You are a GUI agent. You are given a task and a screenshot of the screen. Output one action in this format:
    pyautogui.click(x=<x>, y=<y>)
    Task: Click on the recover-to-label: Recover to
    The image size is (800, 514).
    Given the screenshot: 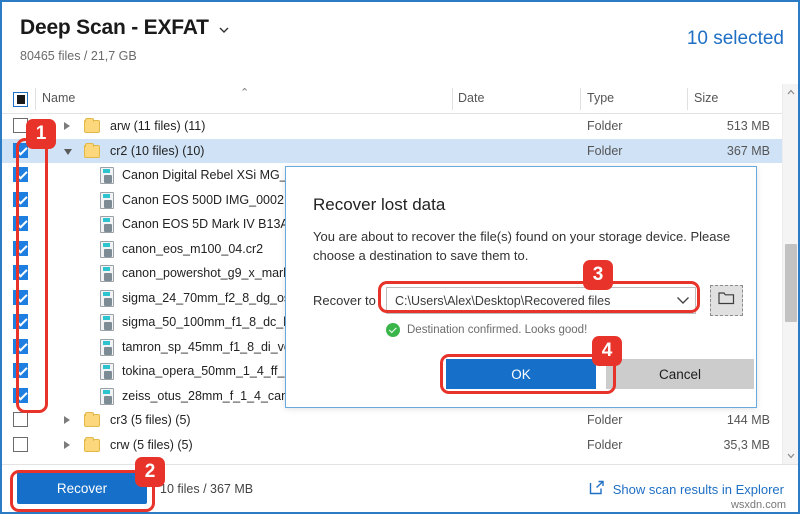 What is the action you would take?
    pyautogui.click(x=344, y=300)
    